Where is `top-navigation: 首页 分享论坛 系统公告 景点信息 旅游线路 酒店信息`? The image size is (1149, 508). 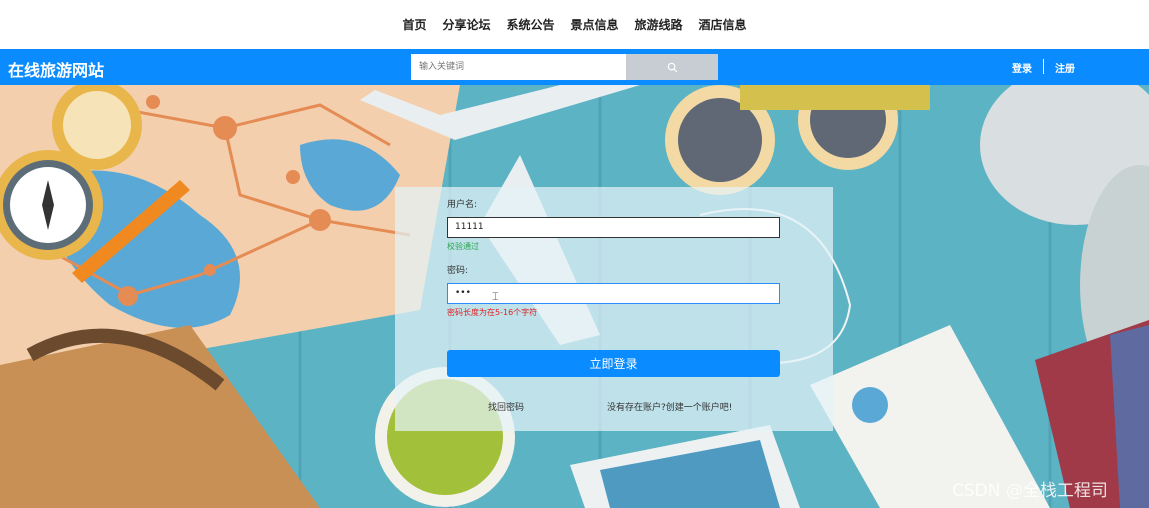
top-navigation: 首页 分享论坛 系统公告 景点信息 旅游线路 酒店信息 is located at coordinates (574, 24).